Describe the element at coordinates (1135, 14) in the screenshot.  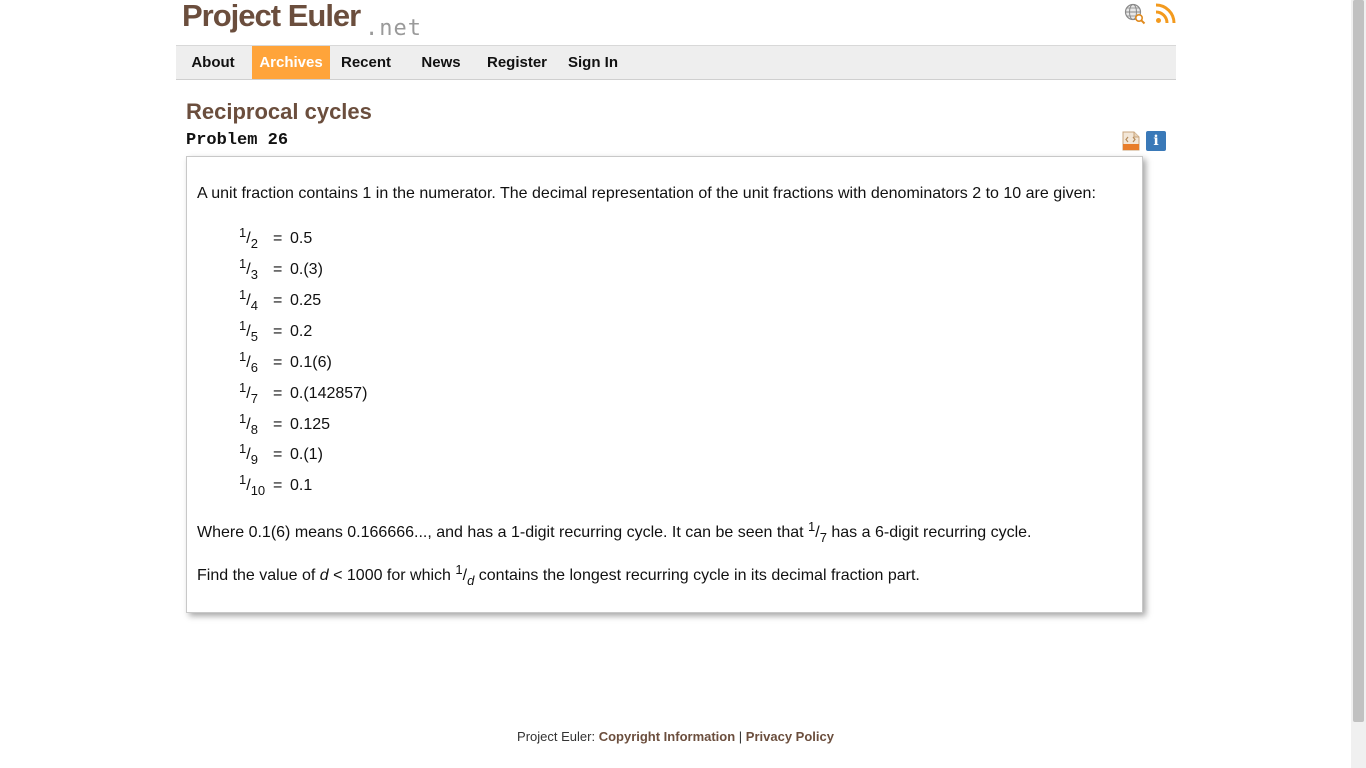
I see `search-globe-icon` at that location.